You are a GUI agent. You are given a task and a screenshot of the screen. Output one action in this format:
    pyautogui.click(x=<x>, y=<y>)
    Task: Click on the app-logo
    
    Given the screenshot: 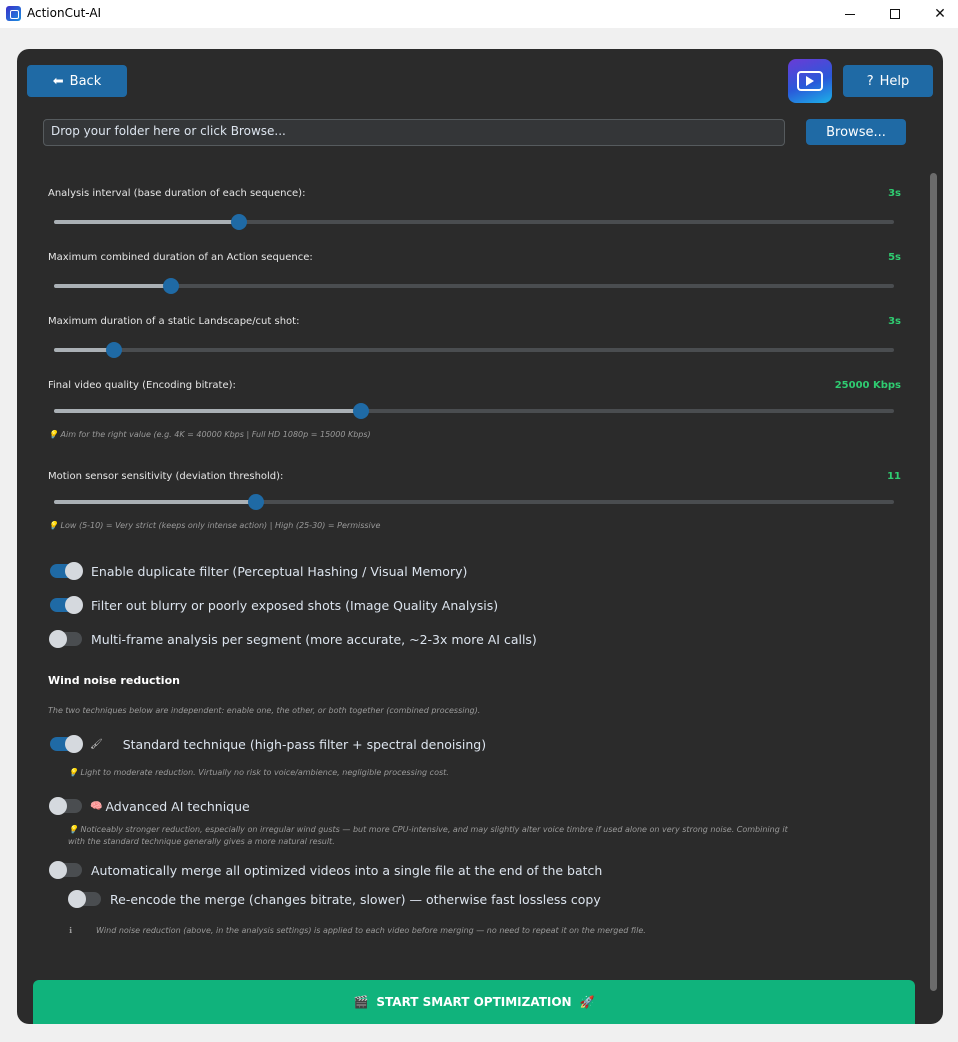 What is the action you would take?
    pyautogui.click(x=810, y=81)
    